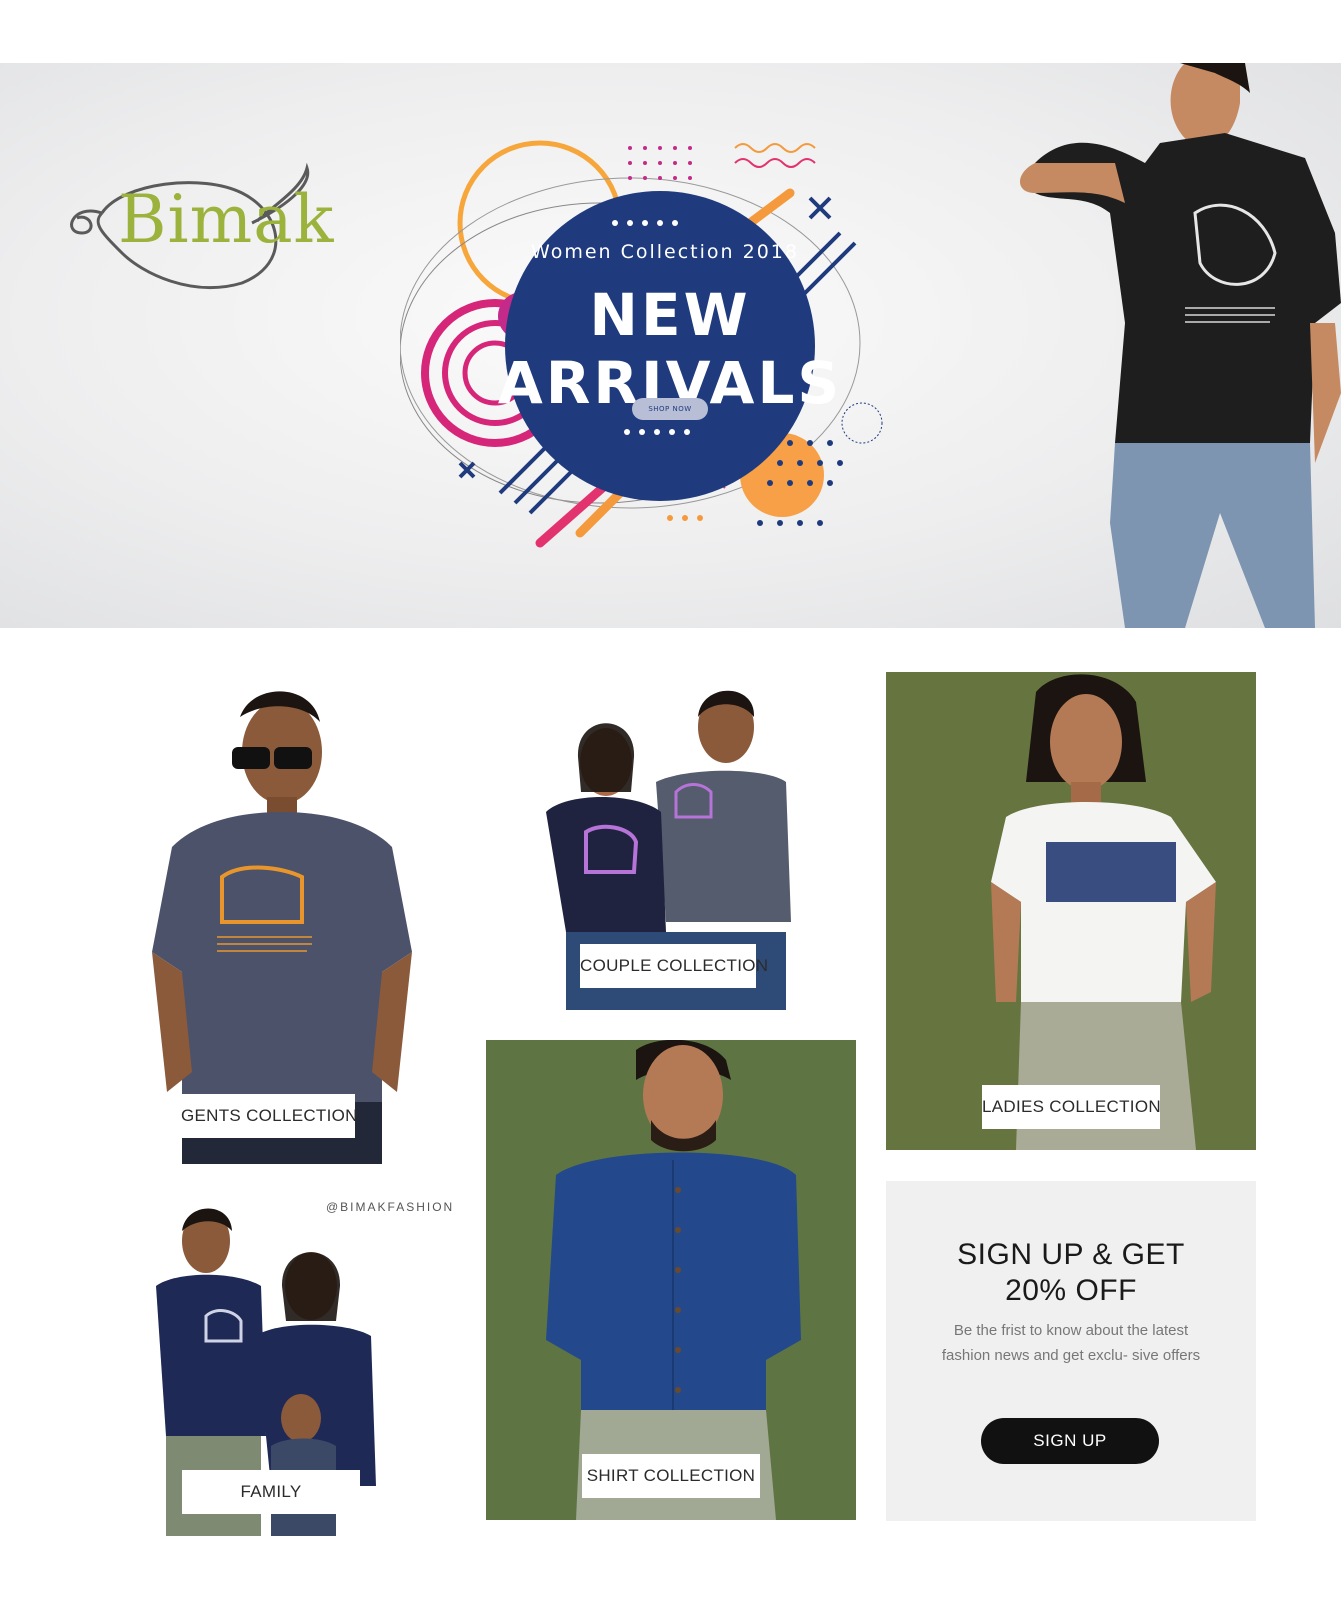 This screenshot has width=1341, height=1605. I want to click on signup-title-line2: 20% OFF, so click(1071, 1290).